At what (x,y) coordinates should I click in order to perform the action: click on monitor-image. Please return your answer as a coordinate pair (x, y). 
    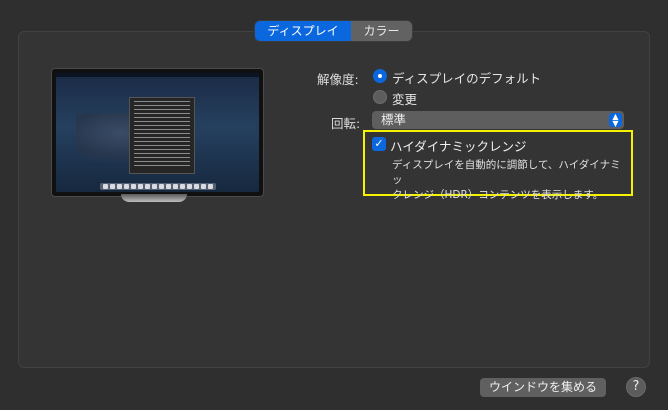
    Looking at the image, I should click on (157, 132).